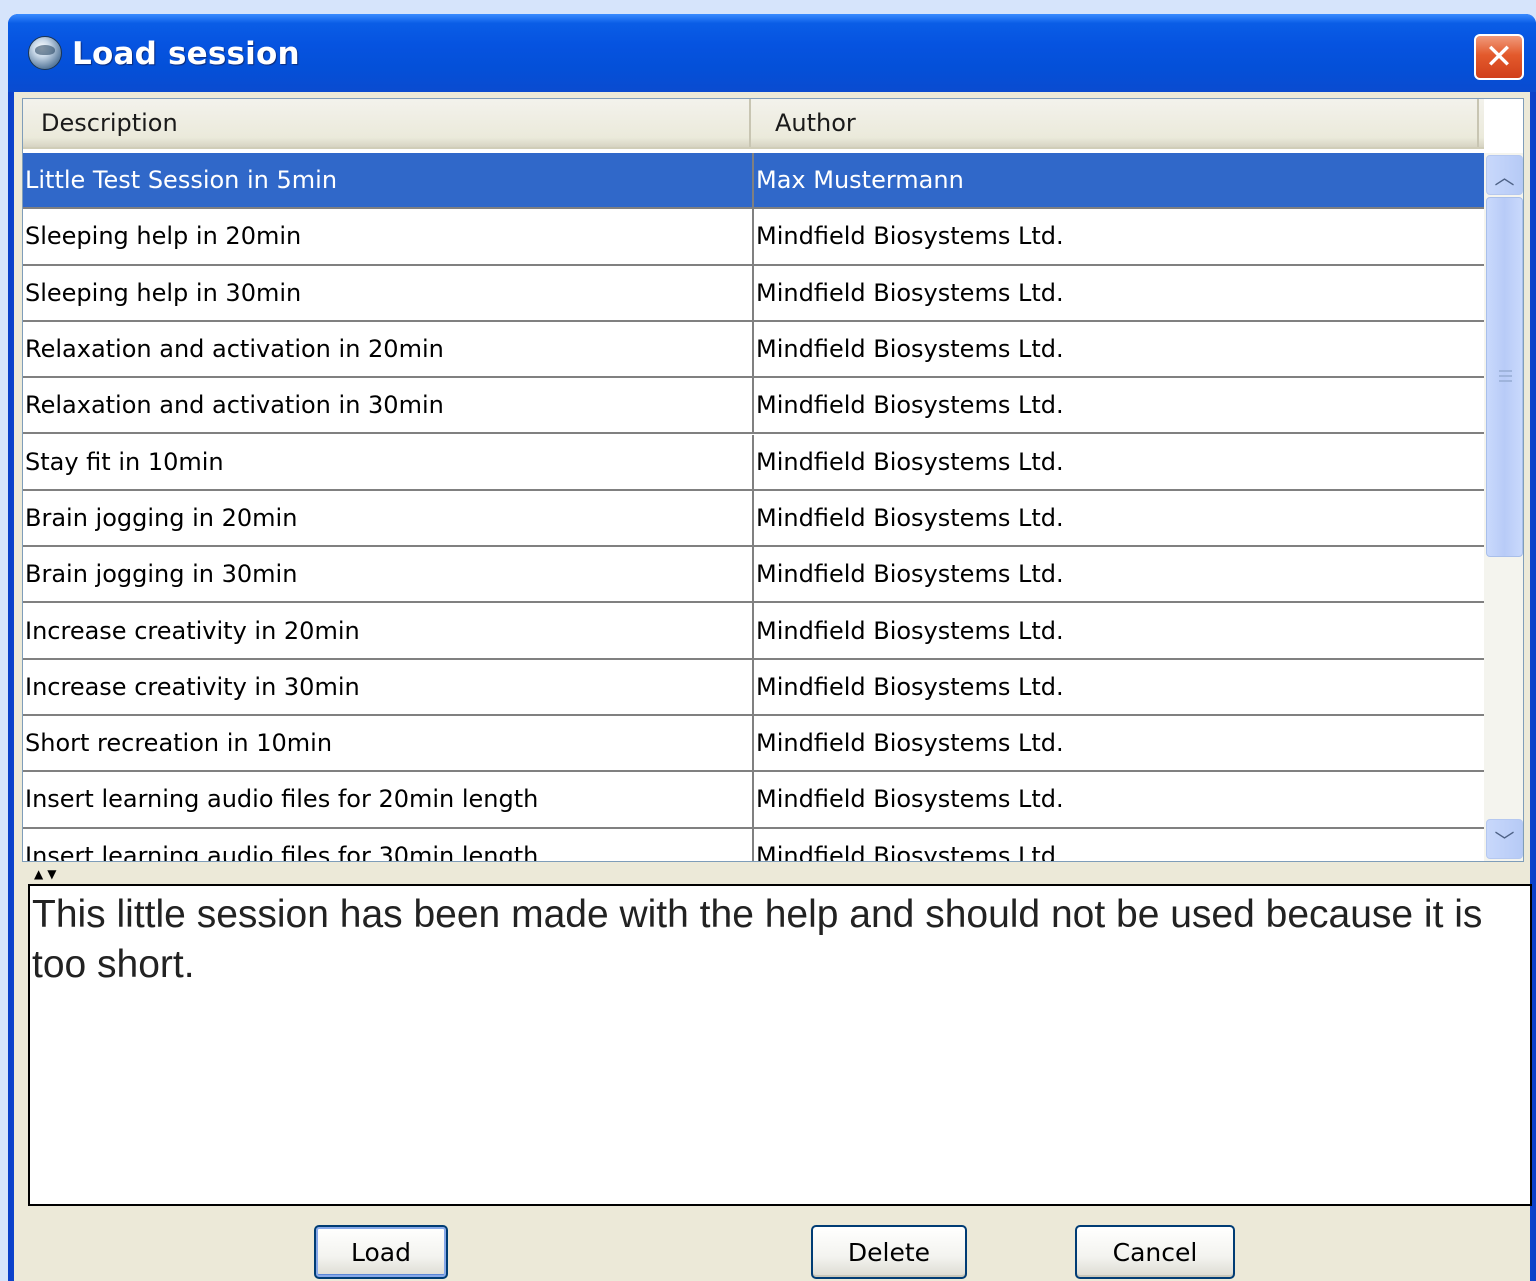  What do you see at coordinates (388, 686) in the screenshot?
I see `cell-description: Increase creativity in 30min` at bounding box center [388, 686].